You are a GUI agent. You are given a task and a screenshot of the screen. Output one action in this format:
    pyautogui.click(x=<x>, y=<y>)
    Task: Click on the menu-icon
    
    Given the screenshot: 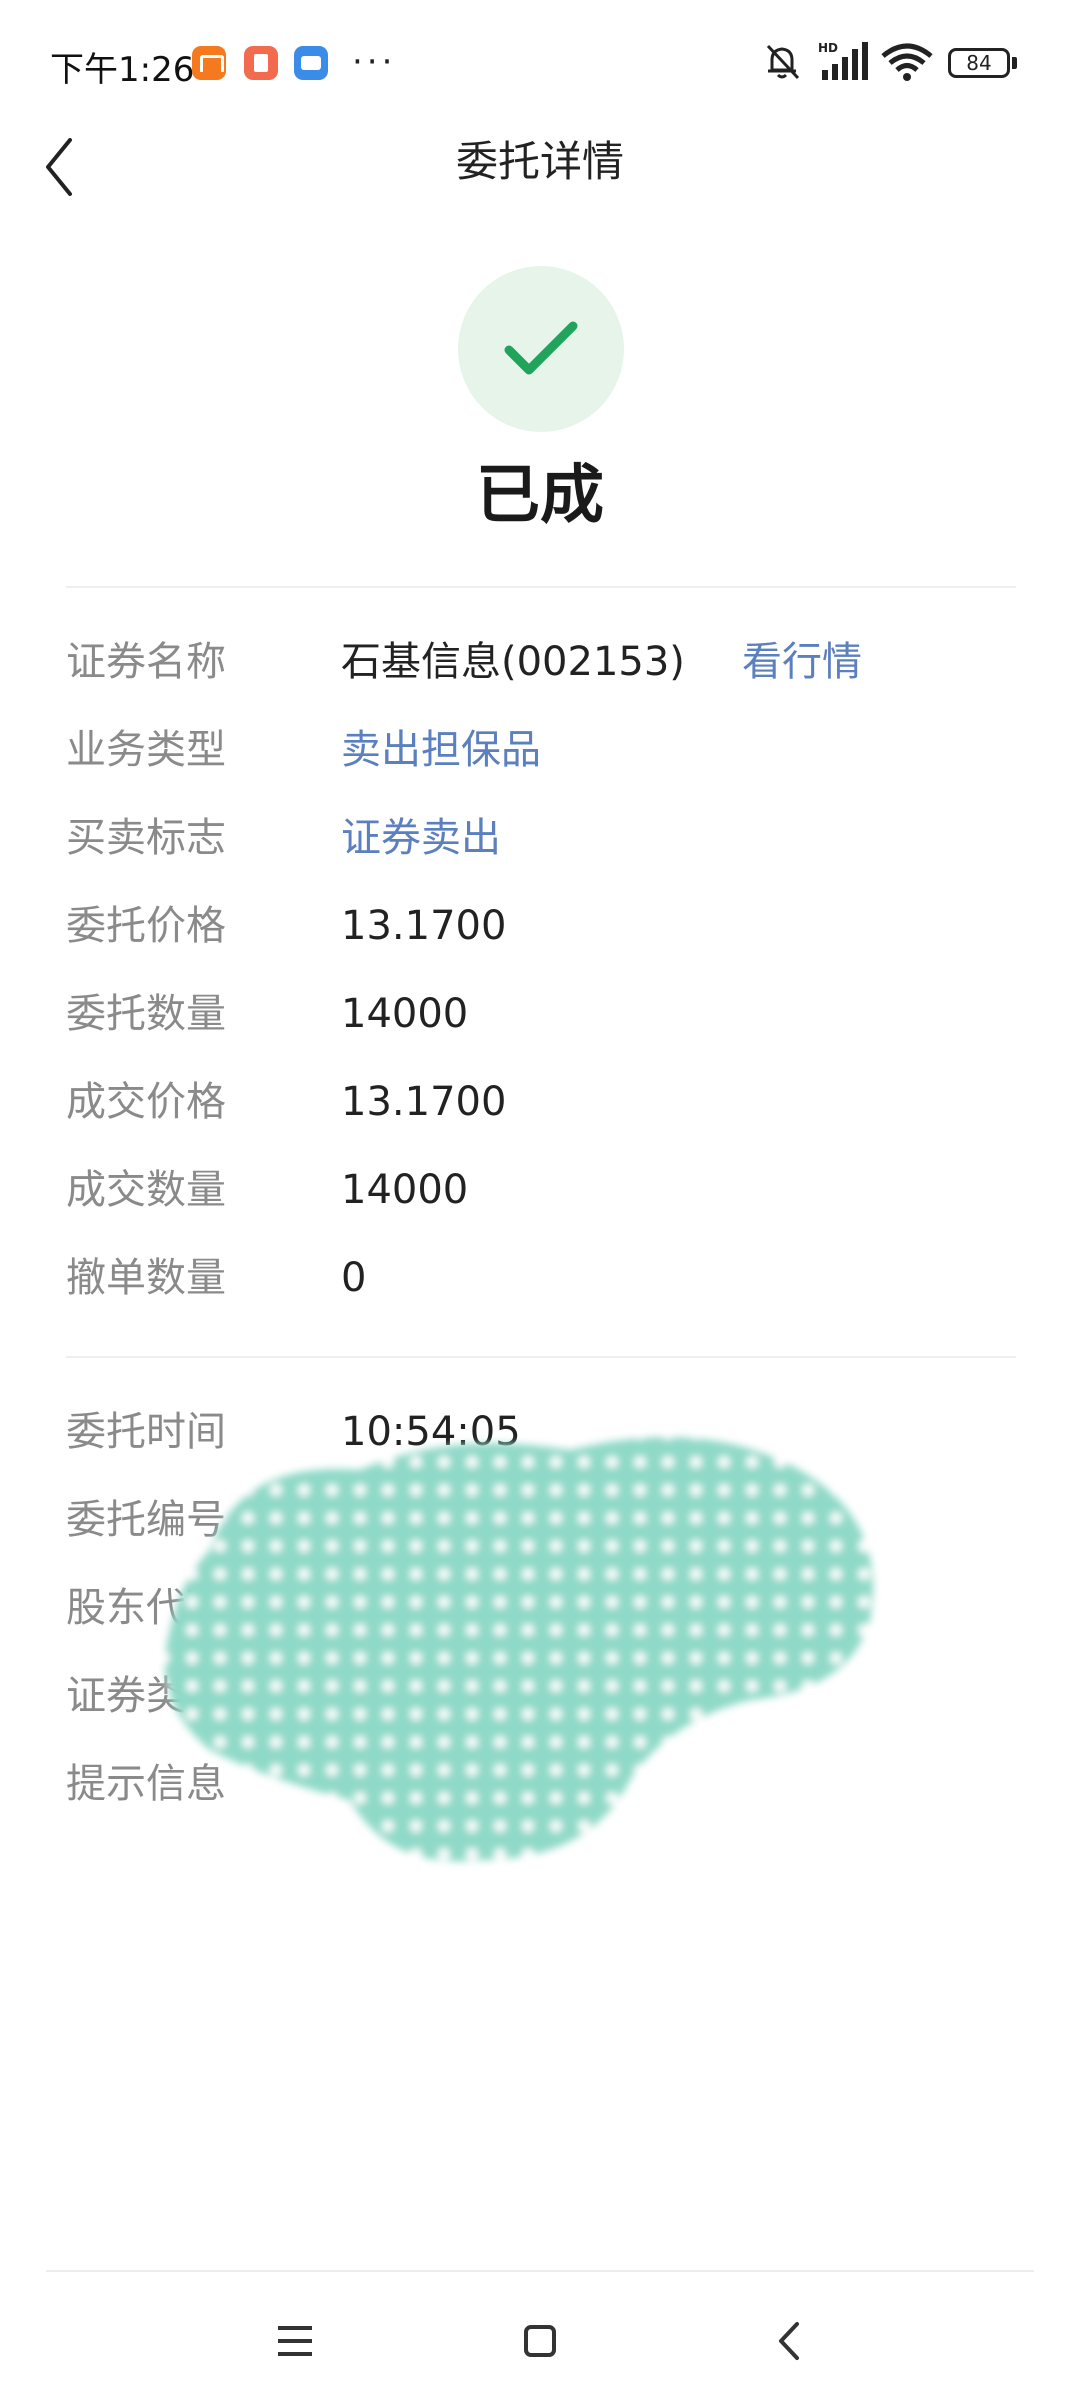 What is the action you would take?
    pyautogui.click(x=295, y=2341)
    